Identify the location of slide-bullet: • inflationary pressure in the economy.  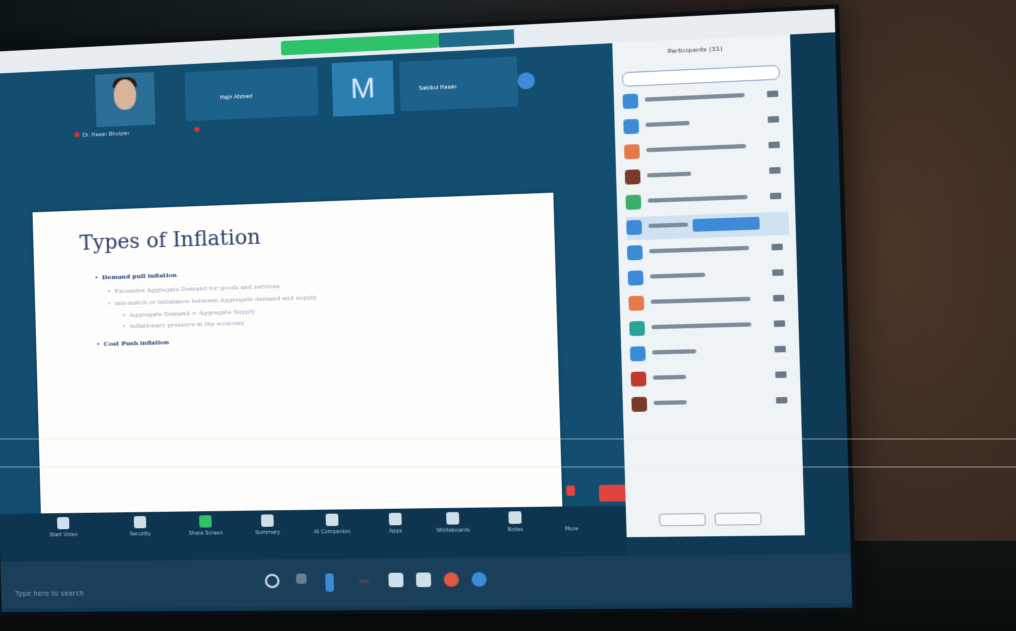
(183, 325).